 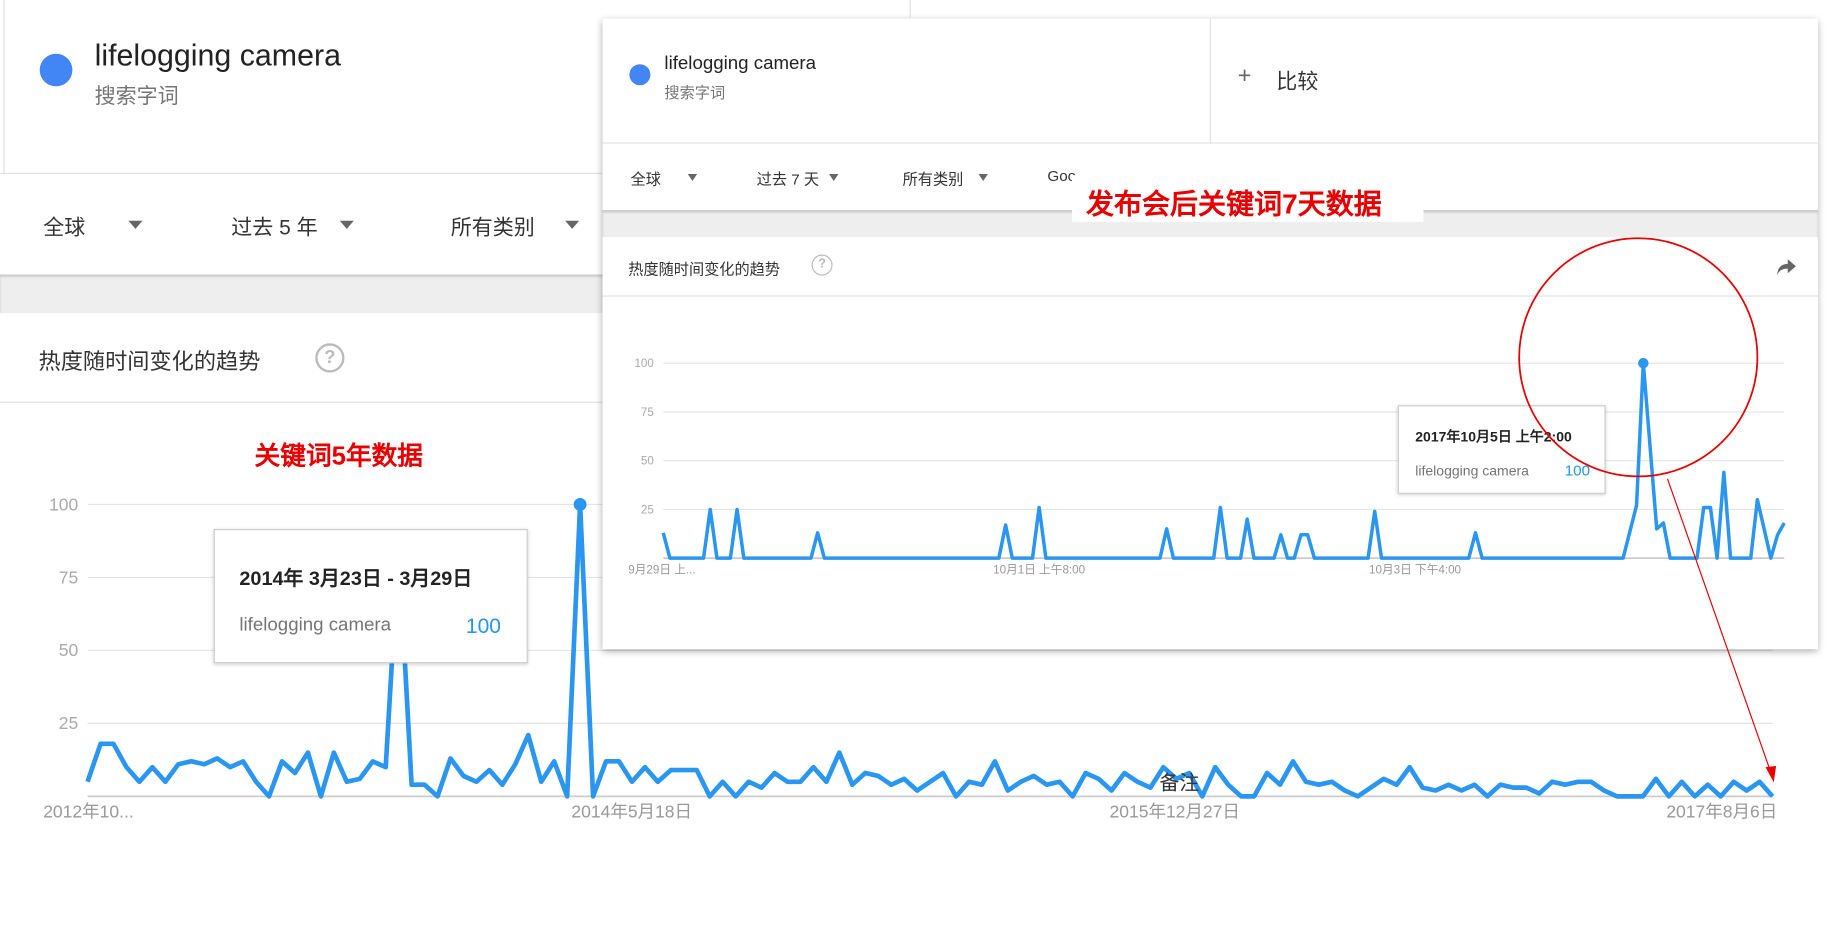 I want to click on annotation-overlay, so click(x=1647, y=510).